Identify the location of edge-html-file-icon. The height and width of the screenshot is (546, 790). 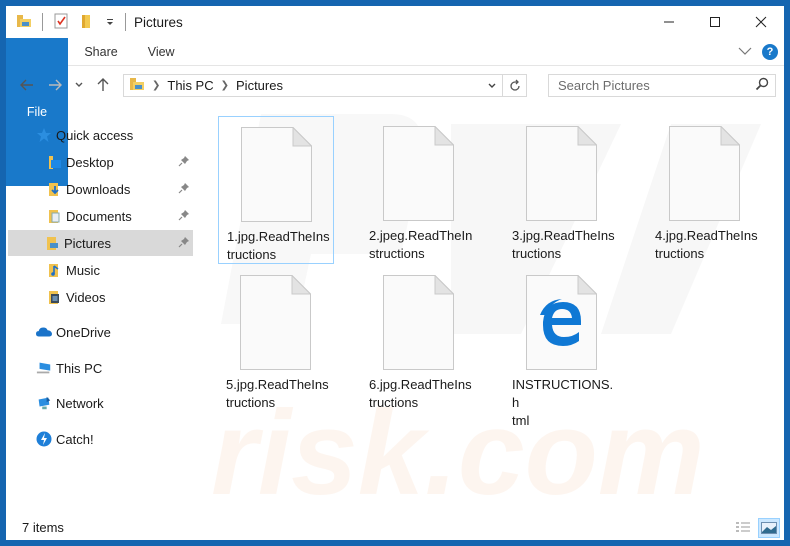
(561, 322).